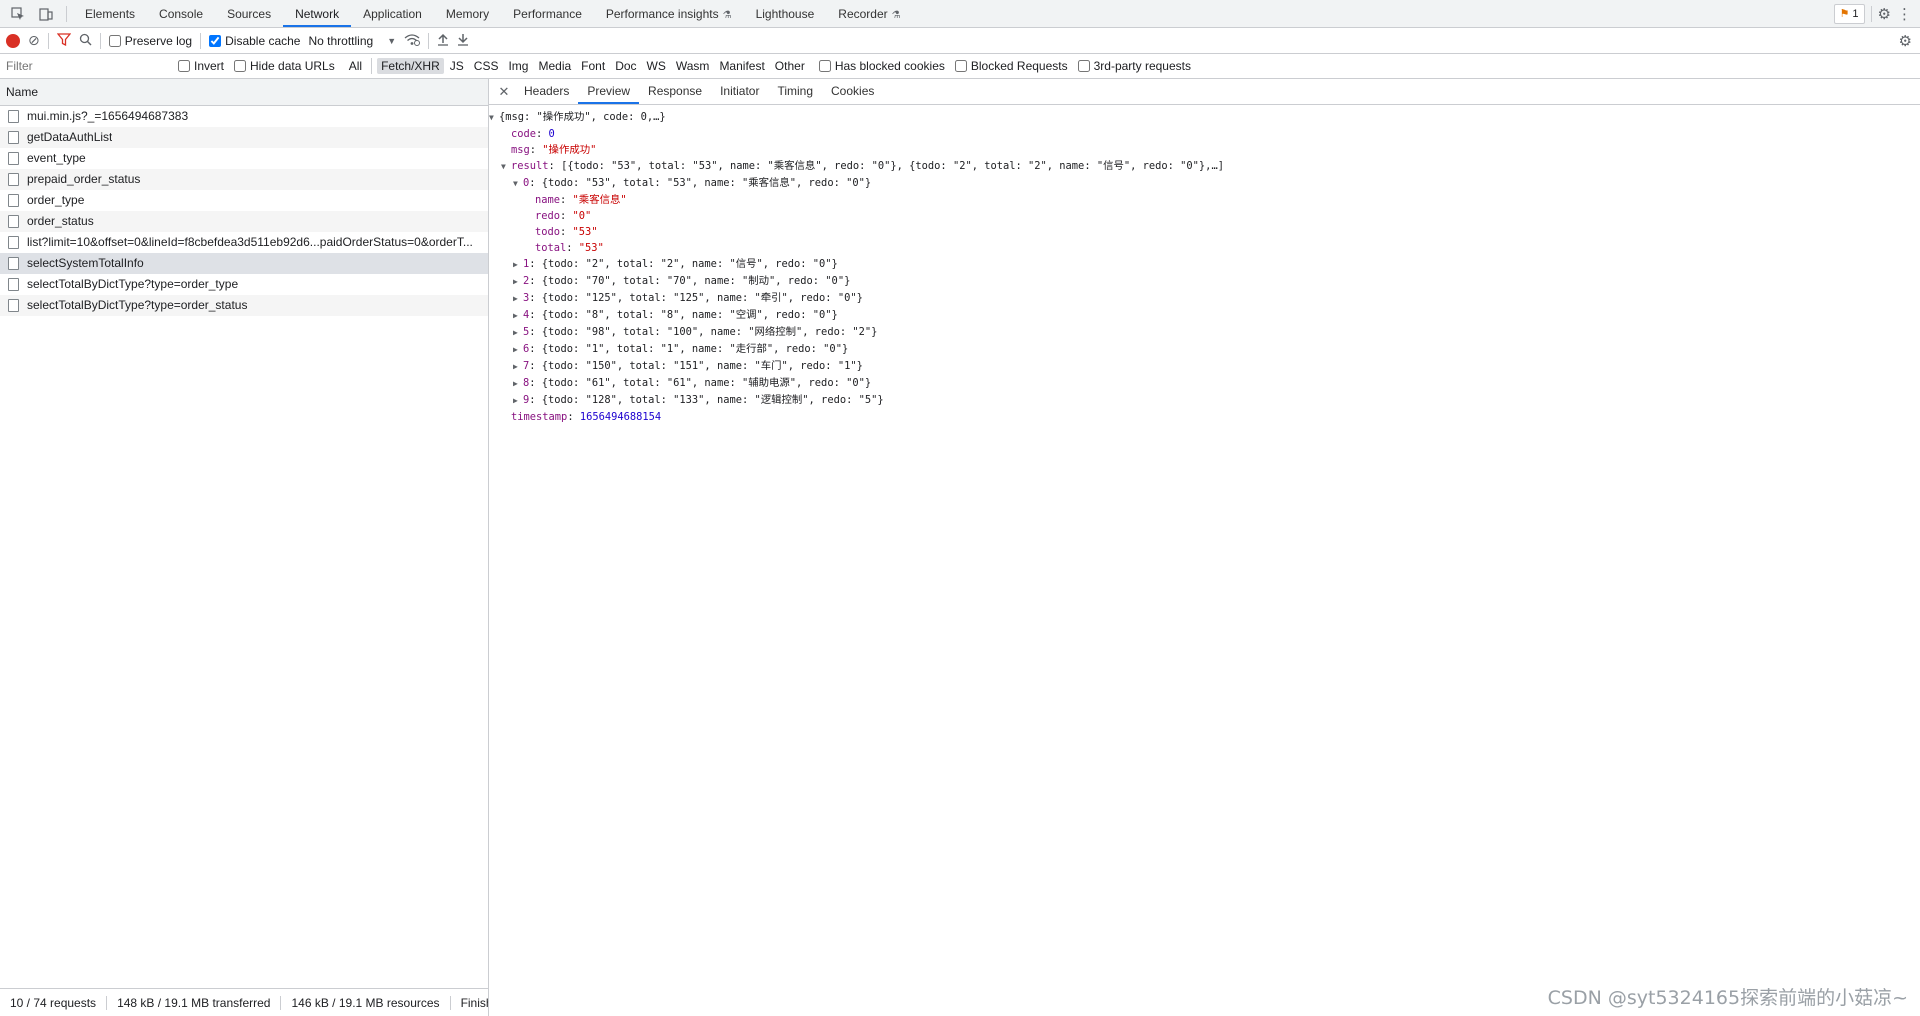 The width and height of the screenshot is (1920, 1016). Describe the element at coordinates (1019, 66) in the screenshot. I see `blocked-requests-label: Blocked Requests` at that location.